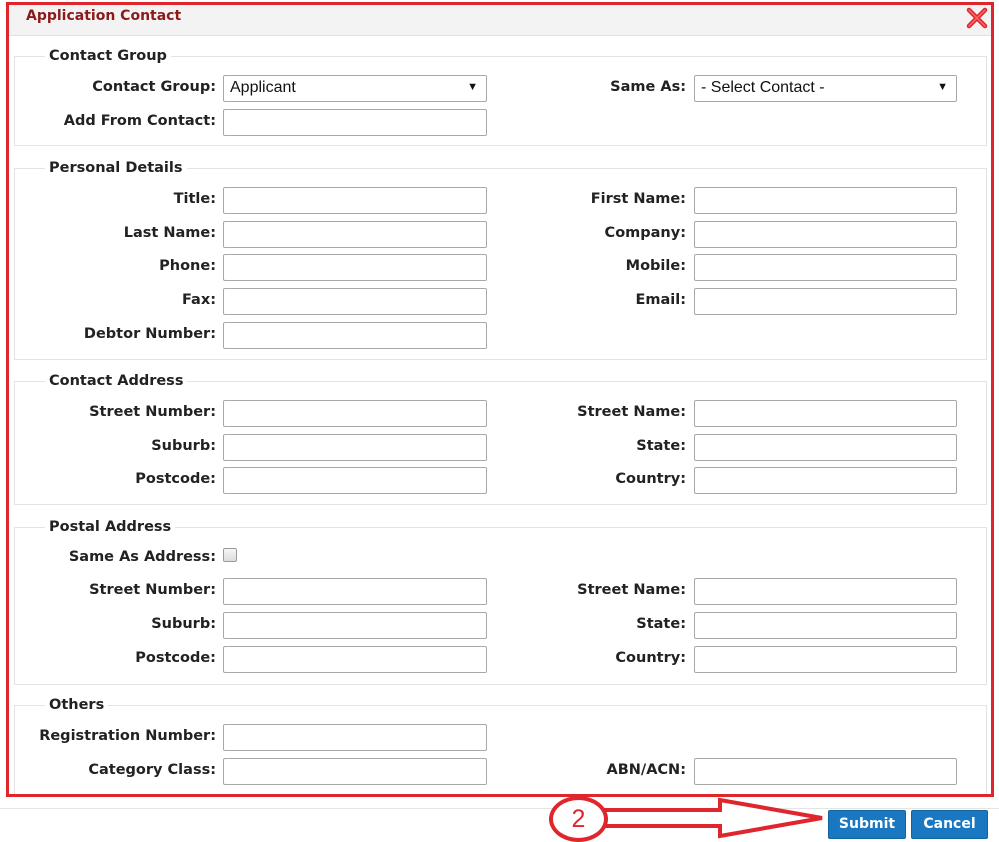  What do you see at coordinates (187, 266) in the screenshot?
I see `phone-label: Phone:` at bounding box center [187, 266].